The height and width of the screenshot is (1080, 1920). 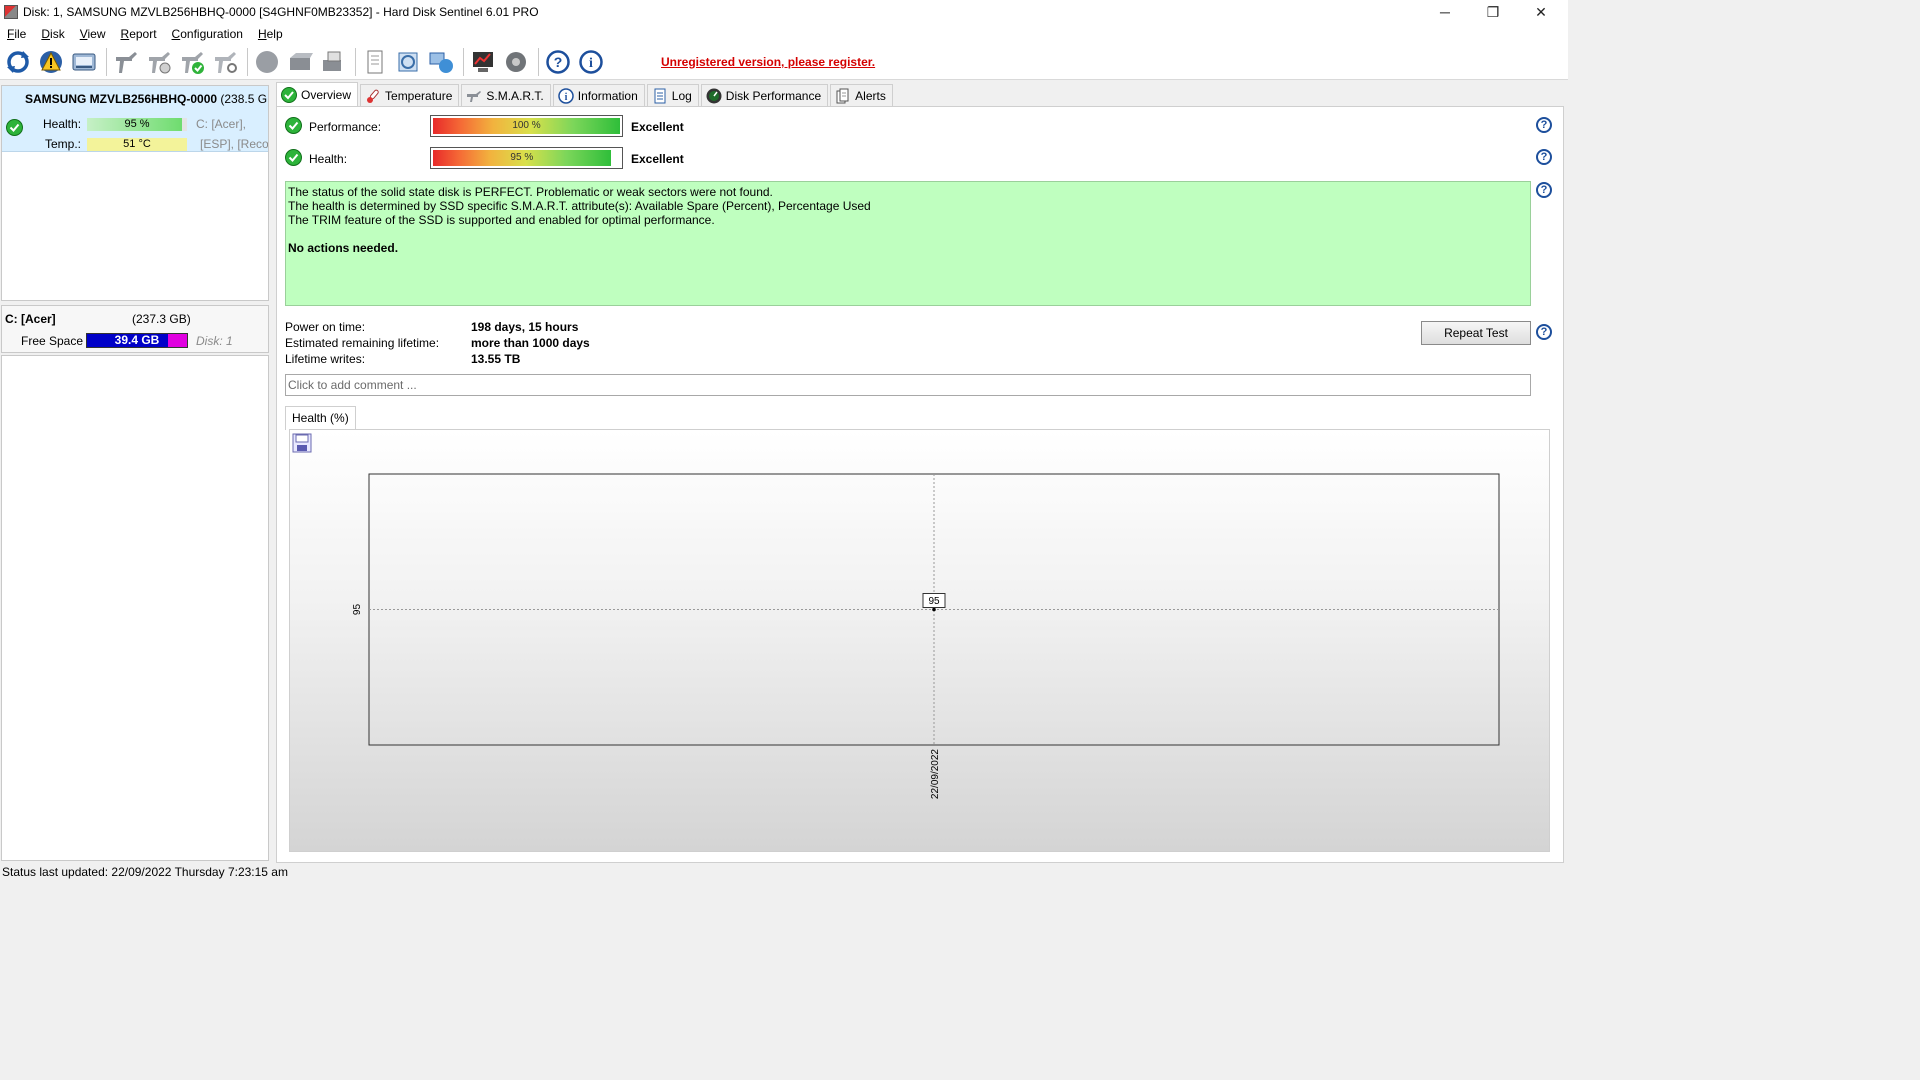 What do you see at coordinates (506, 95) in the screenshot?
I see `tab-smart: S.M.A.R.T.` at bounding box center [506, 95].